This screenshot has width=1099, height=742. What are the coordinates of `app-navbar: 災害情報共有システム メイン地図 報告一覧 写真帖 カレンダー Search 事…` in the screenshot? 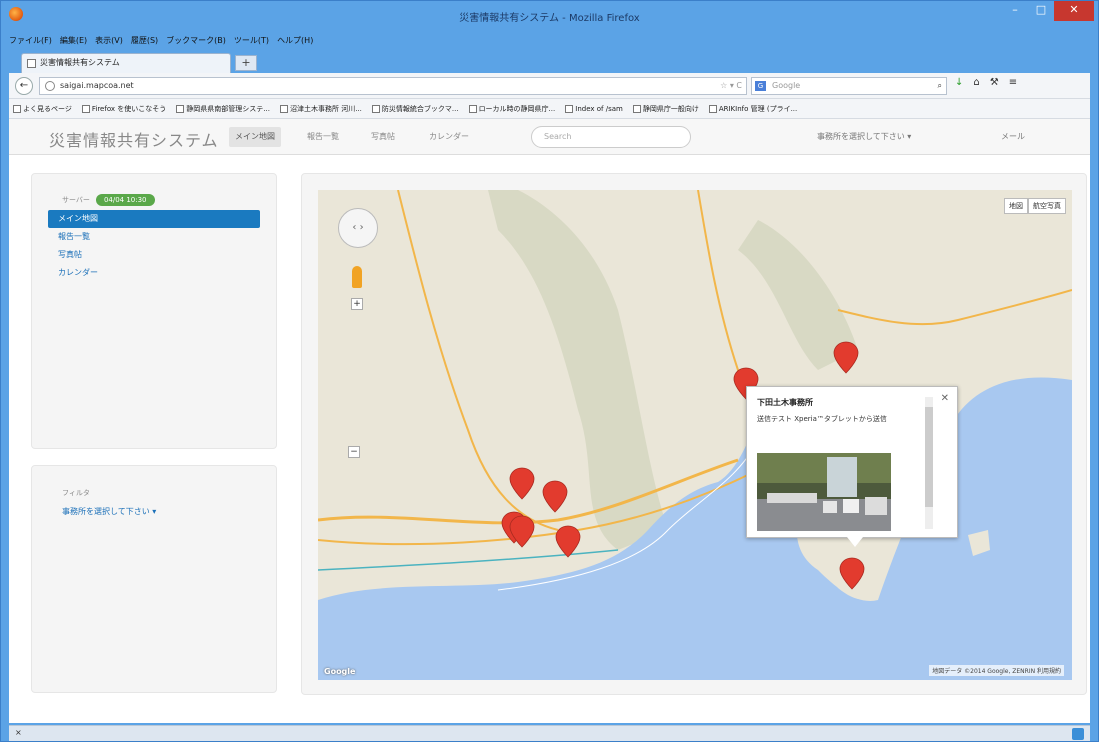 It's located at (549, 137).